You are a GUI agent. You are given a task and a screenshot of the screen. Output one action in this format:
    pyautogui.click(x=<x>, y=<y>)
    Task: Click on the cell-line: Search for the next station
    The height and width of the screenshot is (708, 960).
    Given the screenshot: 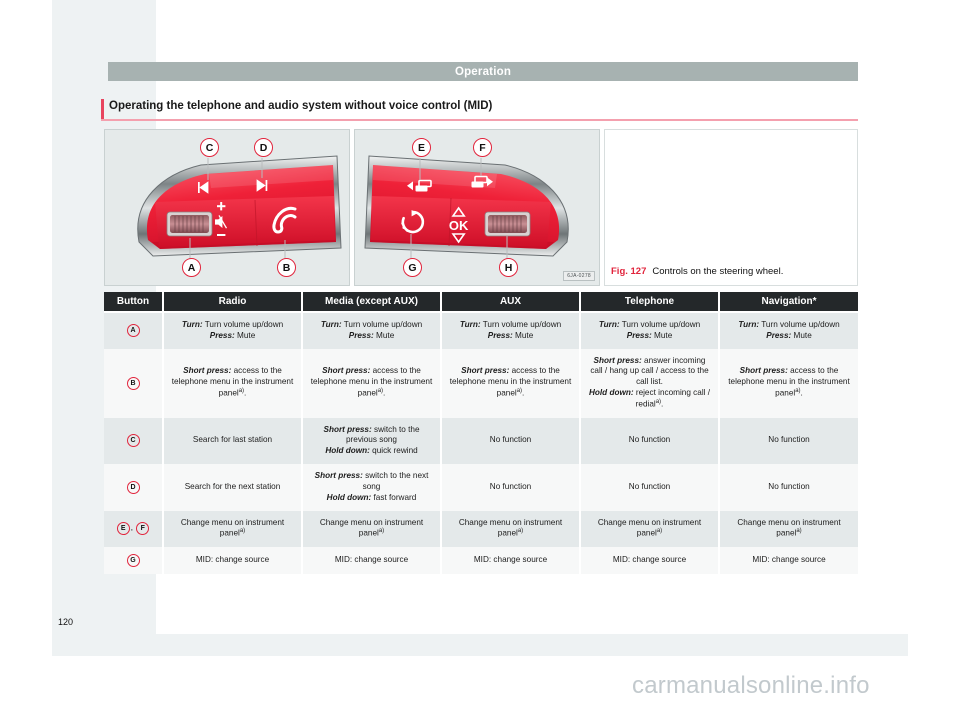 What is the action you would take?
    pyautogui.click(x=232, y=487)
    